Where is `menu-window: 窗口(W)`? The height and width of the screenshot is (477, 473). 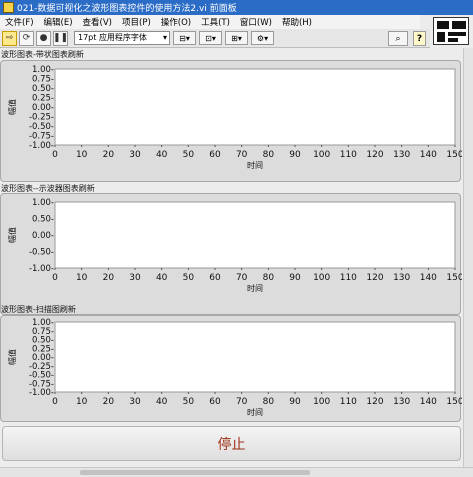 menu-window: 窗口(W) is located at coordinates (256, 22).